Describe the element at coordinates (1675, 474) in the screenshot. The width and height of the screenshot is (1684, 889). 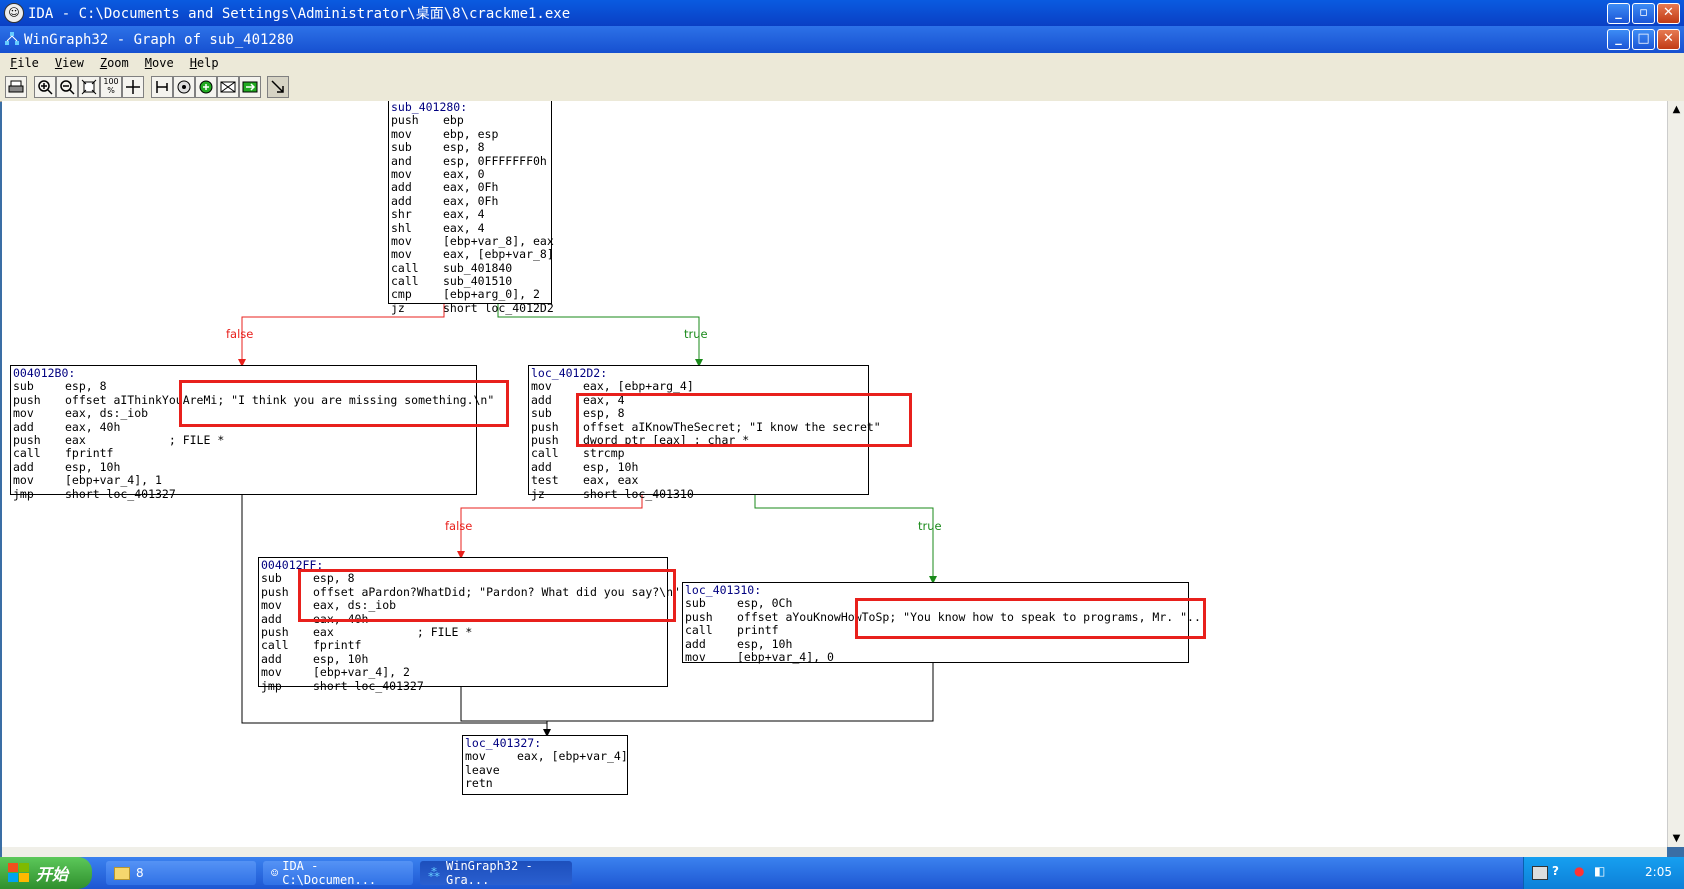
I see `vertical-scrollbar: ▲ ▼` at that location.